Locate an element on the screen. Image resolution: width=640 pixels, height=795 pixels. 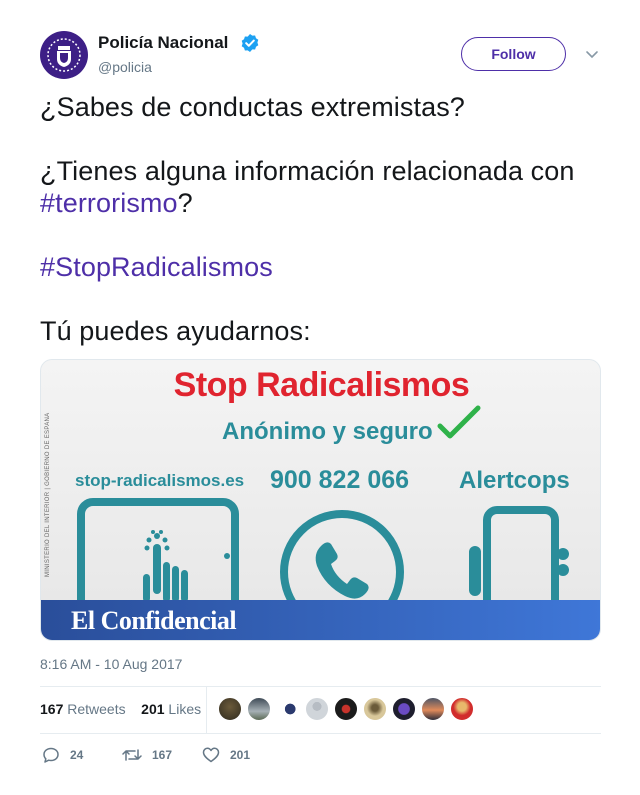
heart-icon is located at coordinates (211, 755).